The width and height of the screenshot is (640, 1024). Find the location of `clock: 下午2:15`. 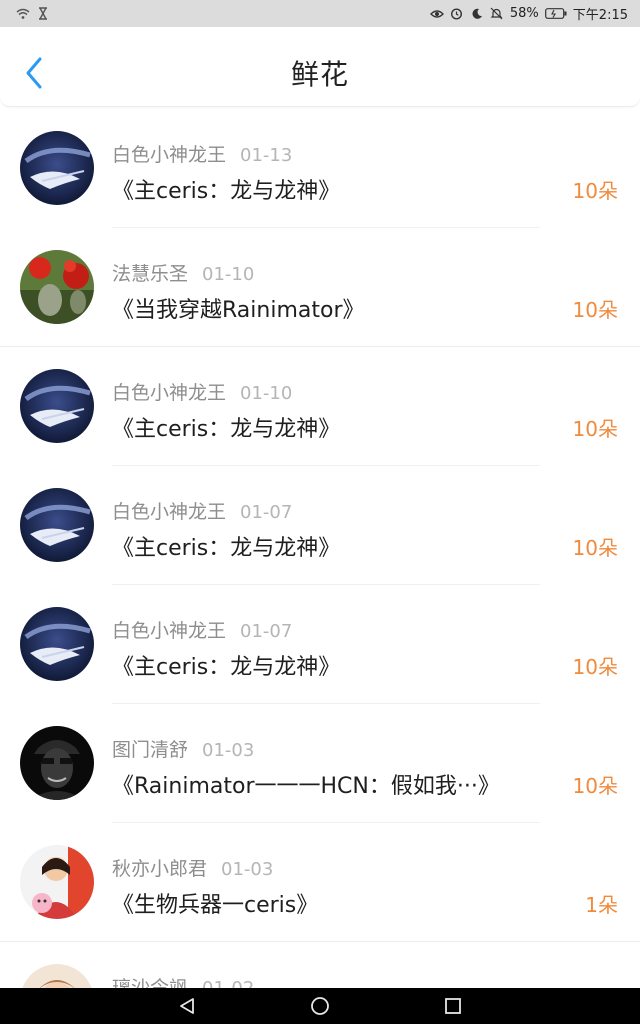

clock: 下午2:15 is located at coordinates (600, 15).